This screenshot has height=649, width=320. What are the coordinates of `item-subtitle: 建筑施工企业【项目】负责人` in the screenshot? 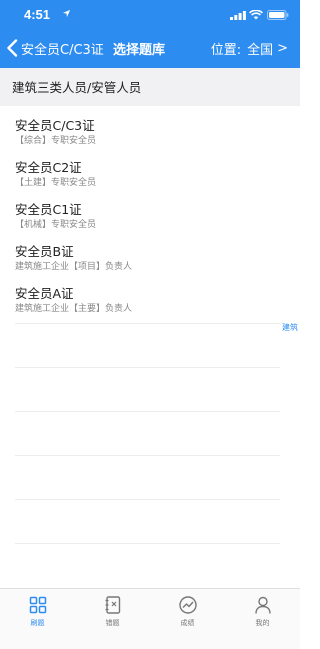 It's located at (74, 267).